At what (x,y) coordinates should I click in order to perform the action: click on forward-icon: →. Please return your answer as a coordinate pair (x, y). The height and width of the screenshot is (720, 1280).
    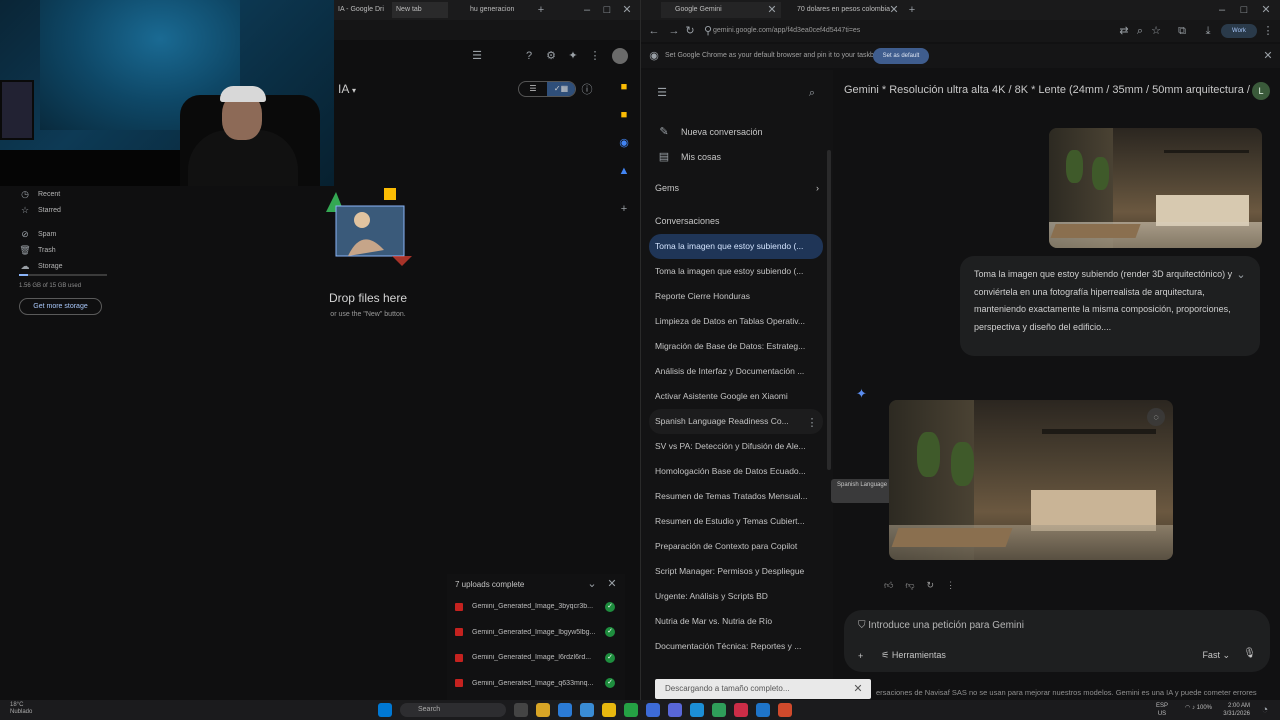
    Looking at the image, I should click on (674, 31).